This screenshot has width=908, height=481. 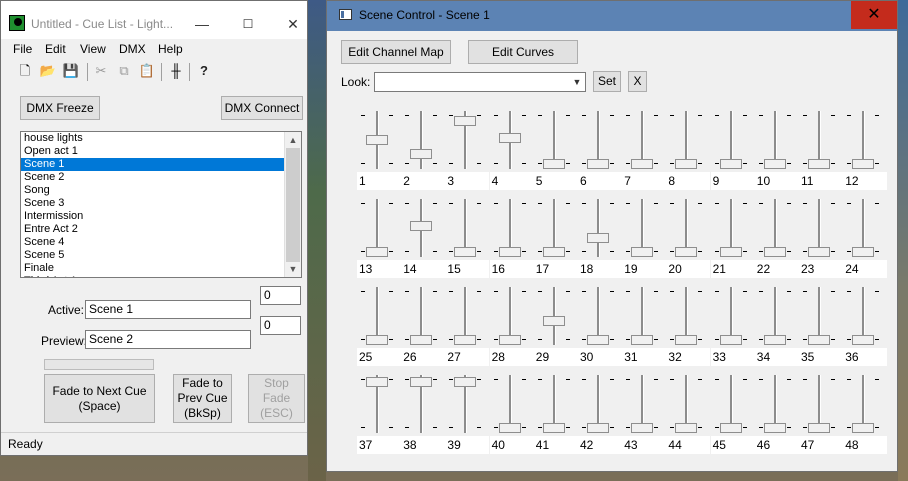 I want to click on fade-next-cue-button: Fade to Next Cue (Space), so click(x=99, y=398).